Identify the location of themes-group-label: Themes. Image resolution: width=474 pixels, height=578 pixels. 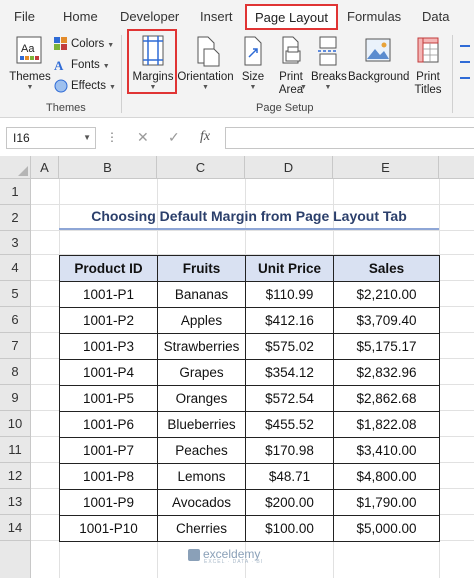
(66, 108).